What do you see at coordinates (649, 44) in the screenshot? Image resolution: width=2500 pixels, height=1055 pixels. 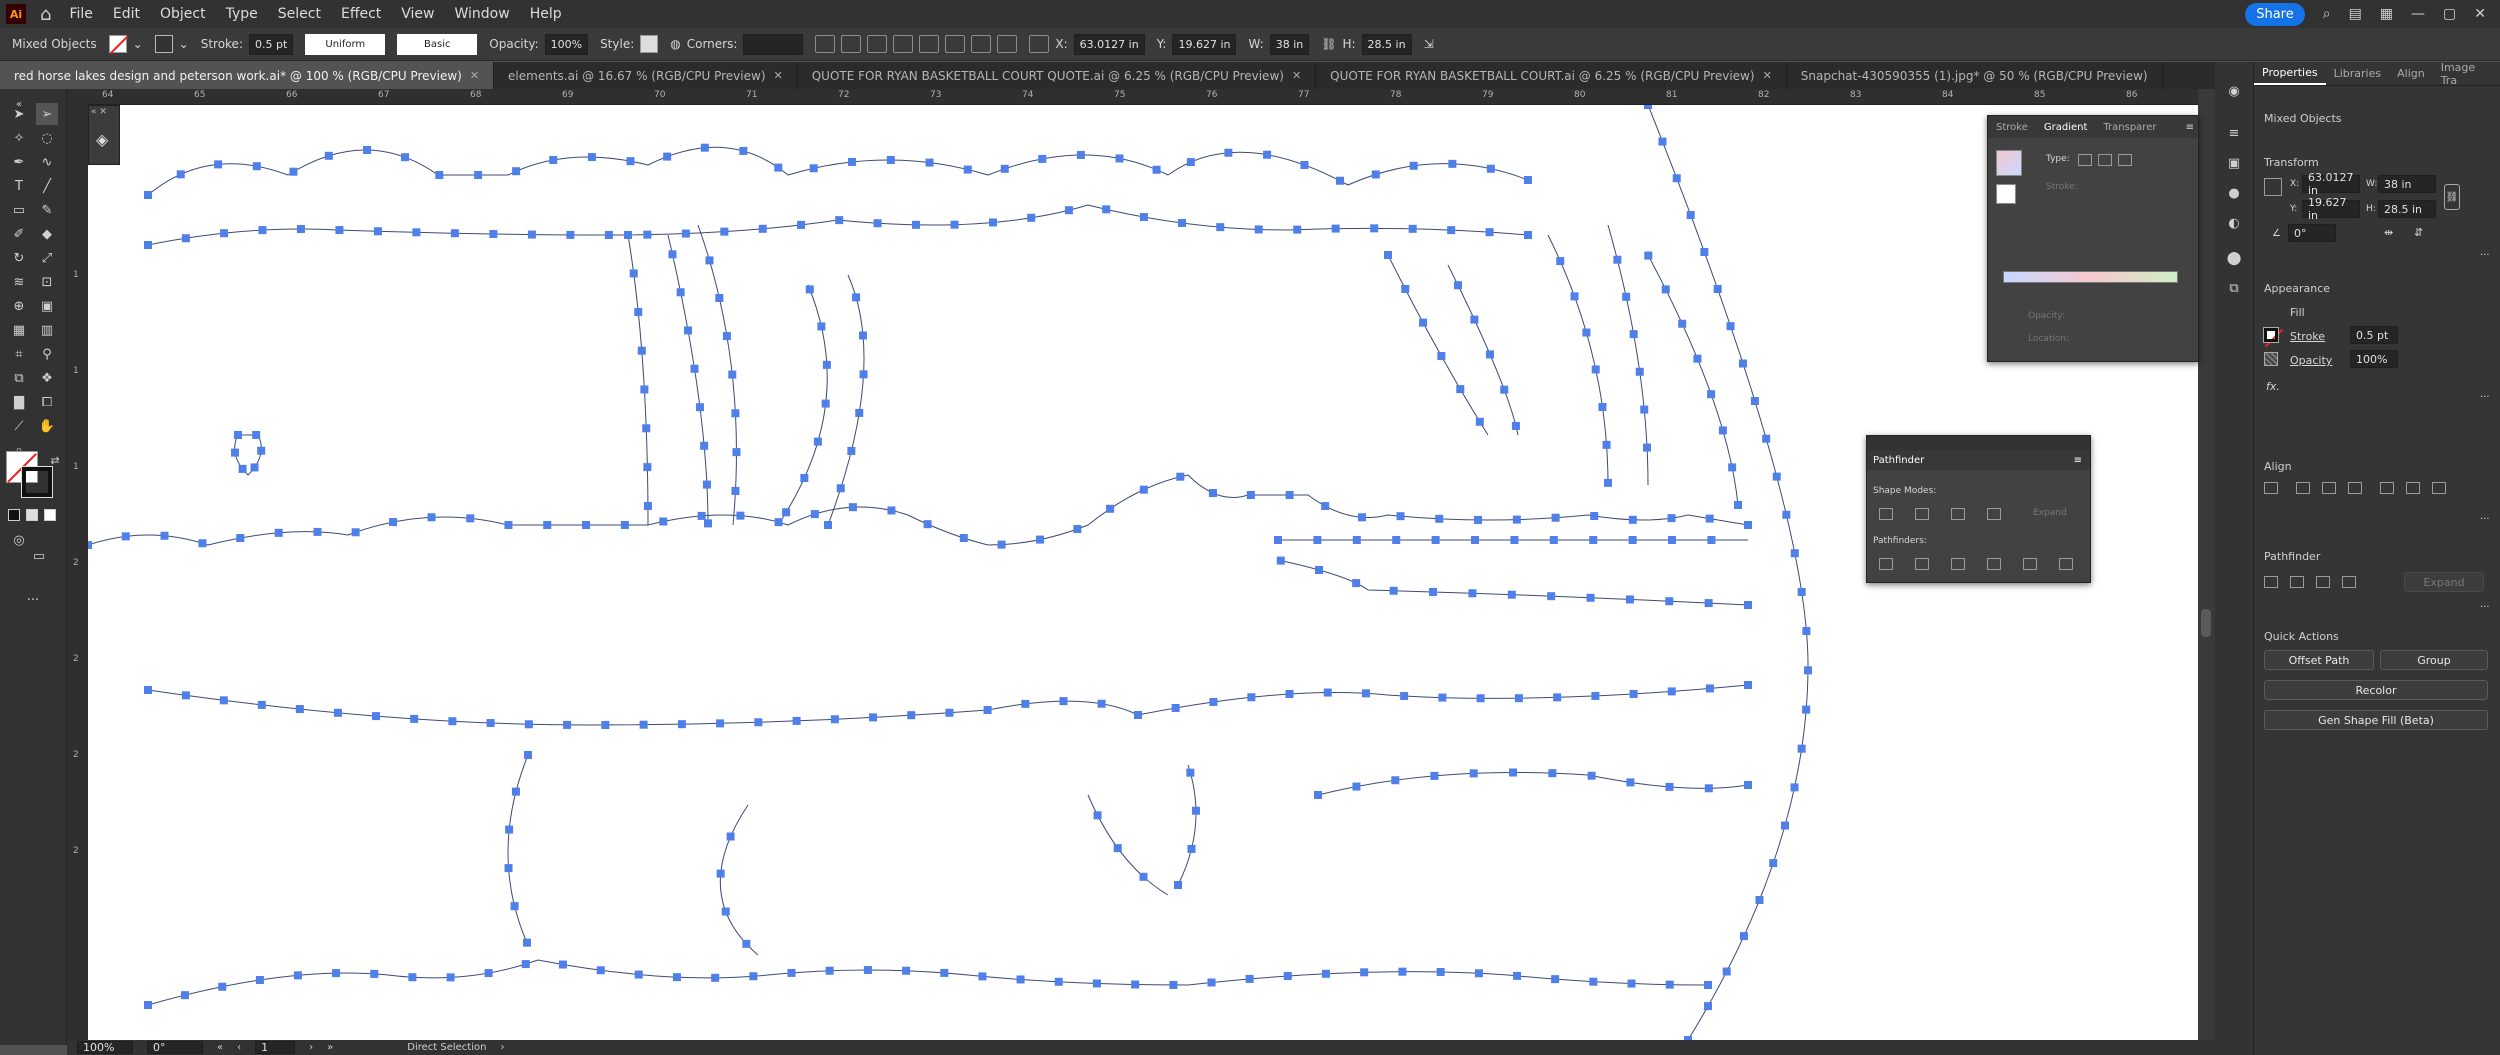 I see `graphic-style-swatch` at bounding box center [649, 44].